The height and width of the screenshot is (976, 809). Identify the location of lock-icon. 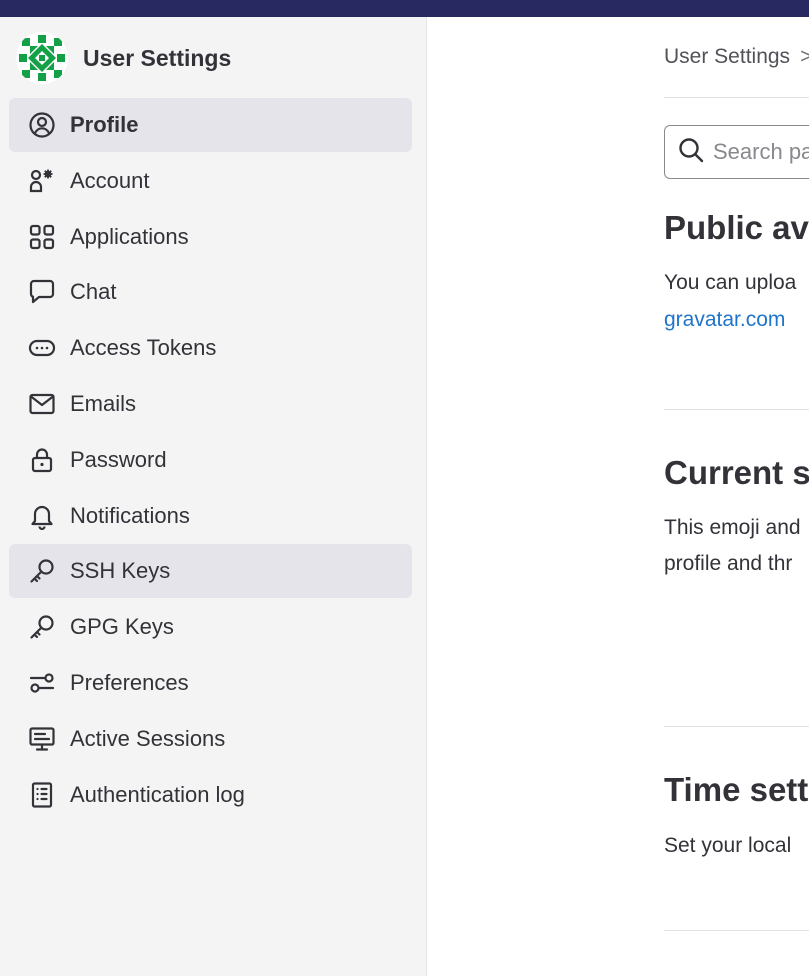
(42, 460).